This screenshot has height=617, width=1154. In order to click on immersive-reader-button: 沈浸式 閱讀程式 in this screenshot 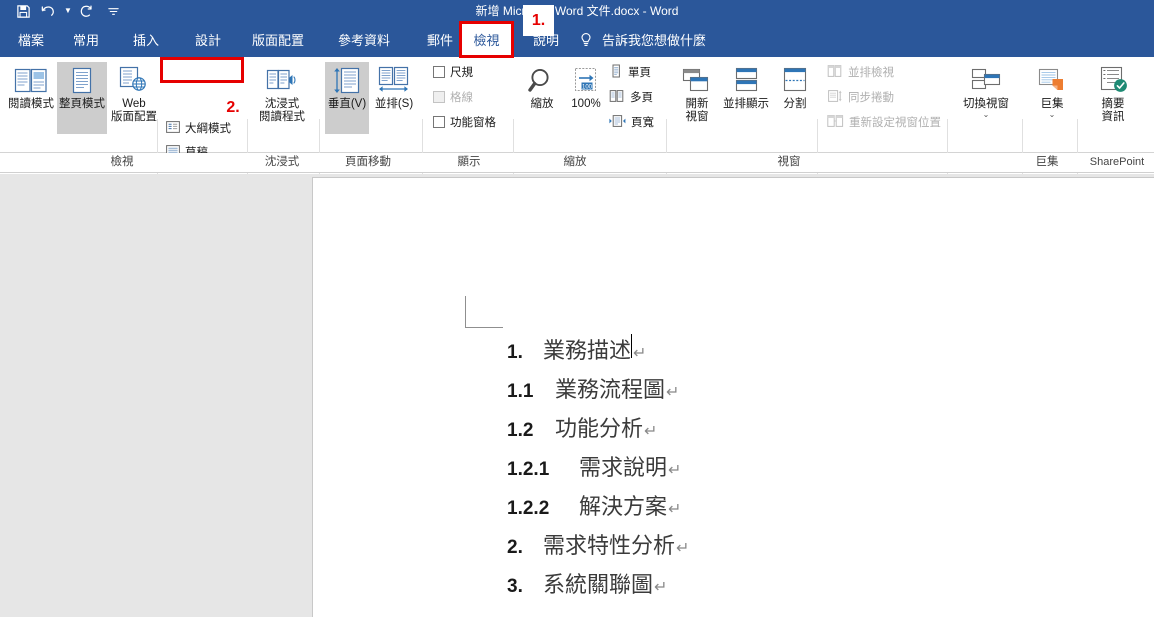, I will do `click(282, 102)`.